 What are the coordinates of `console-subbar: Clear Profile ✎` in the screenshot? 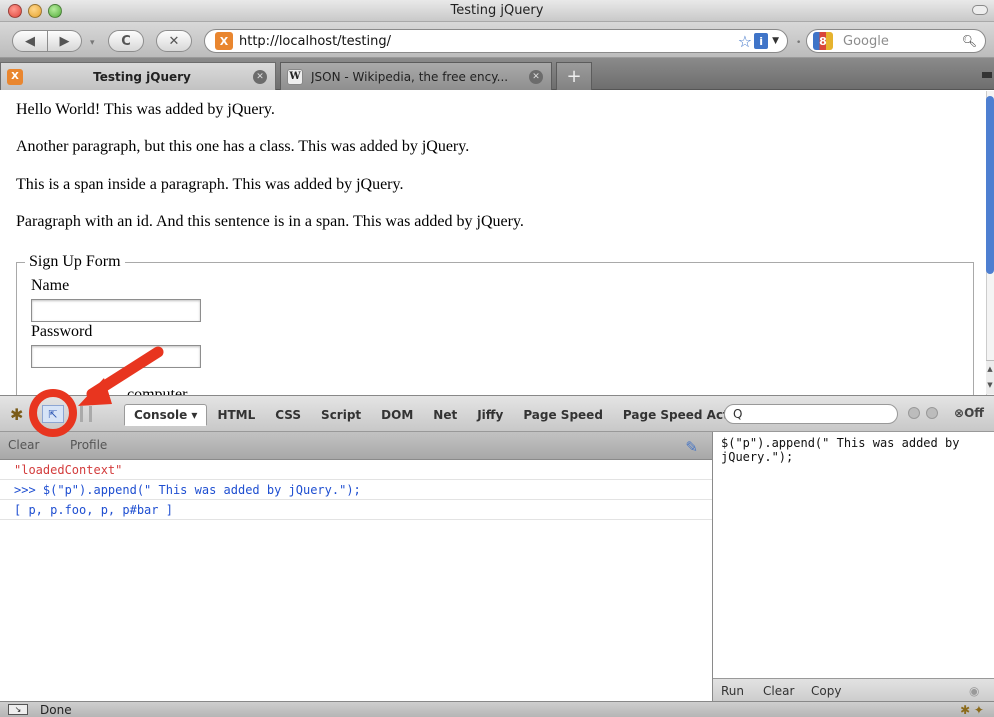 It's located at (356, 446).